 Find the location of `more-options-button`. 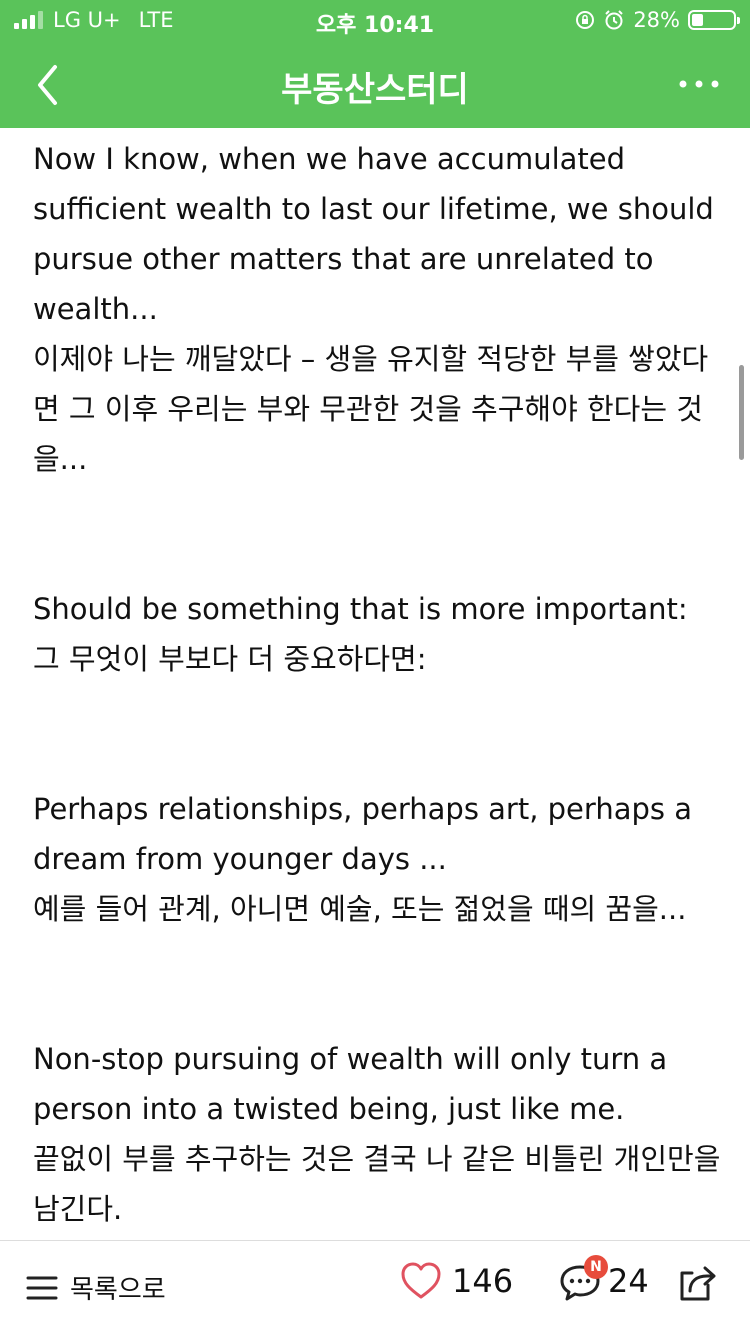

more-options-button is located at coordinates (699, 84).